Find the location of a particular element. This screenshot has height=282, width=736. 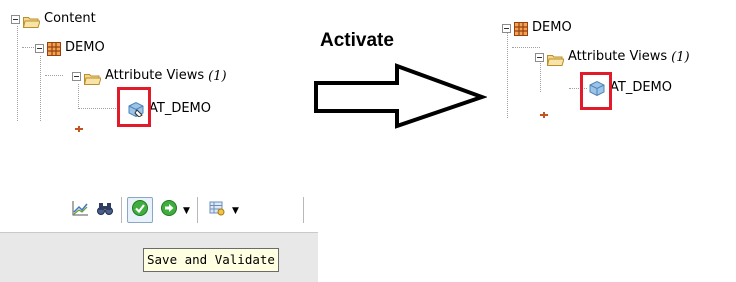

save-and-validate-icon is located at coordinates (140, 210).